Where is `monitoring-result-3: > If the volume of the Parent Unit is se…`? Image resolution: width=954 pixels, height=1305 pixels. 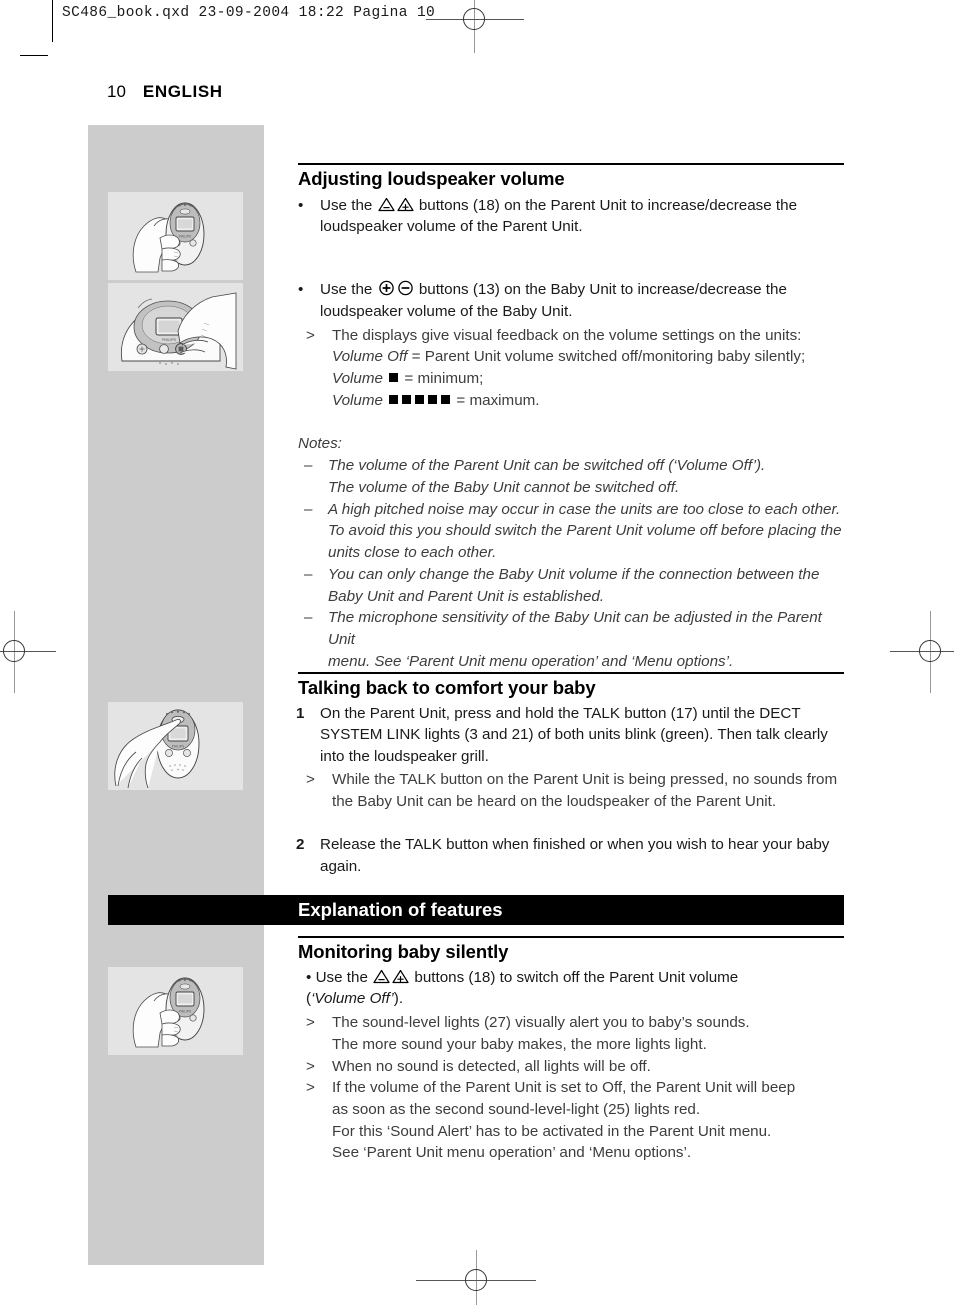 monitoring-result-3: > If the volume of the Parent Unit is se… is located at coordinates (571, 1120).